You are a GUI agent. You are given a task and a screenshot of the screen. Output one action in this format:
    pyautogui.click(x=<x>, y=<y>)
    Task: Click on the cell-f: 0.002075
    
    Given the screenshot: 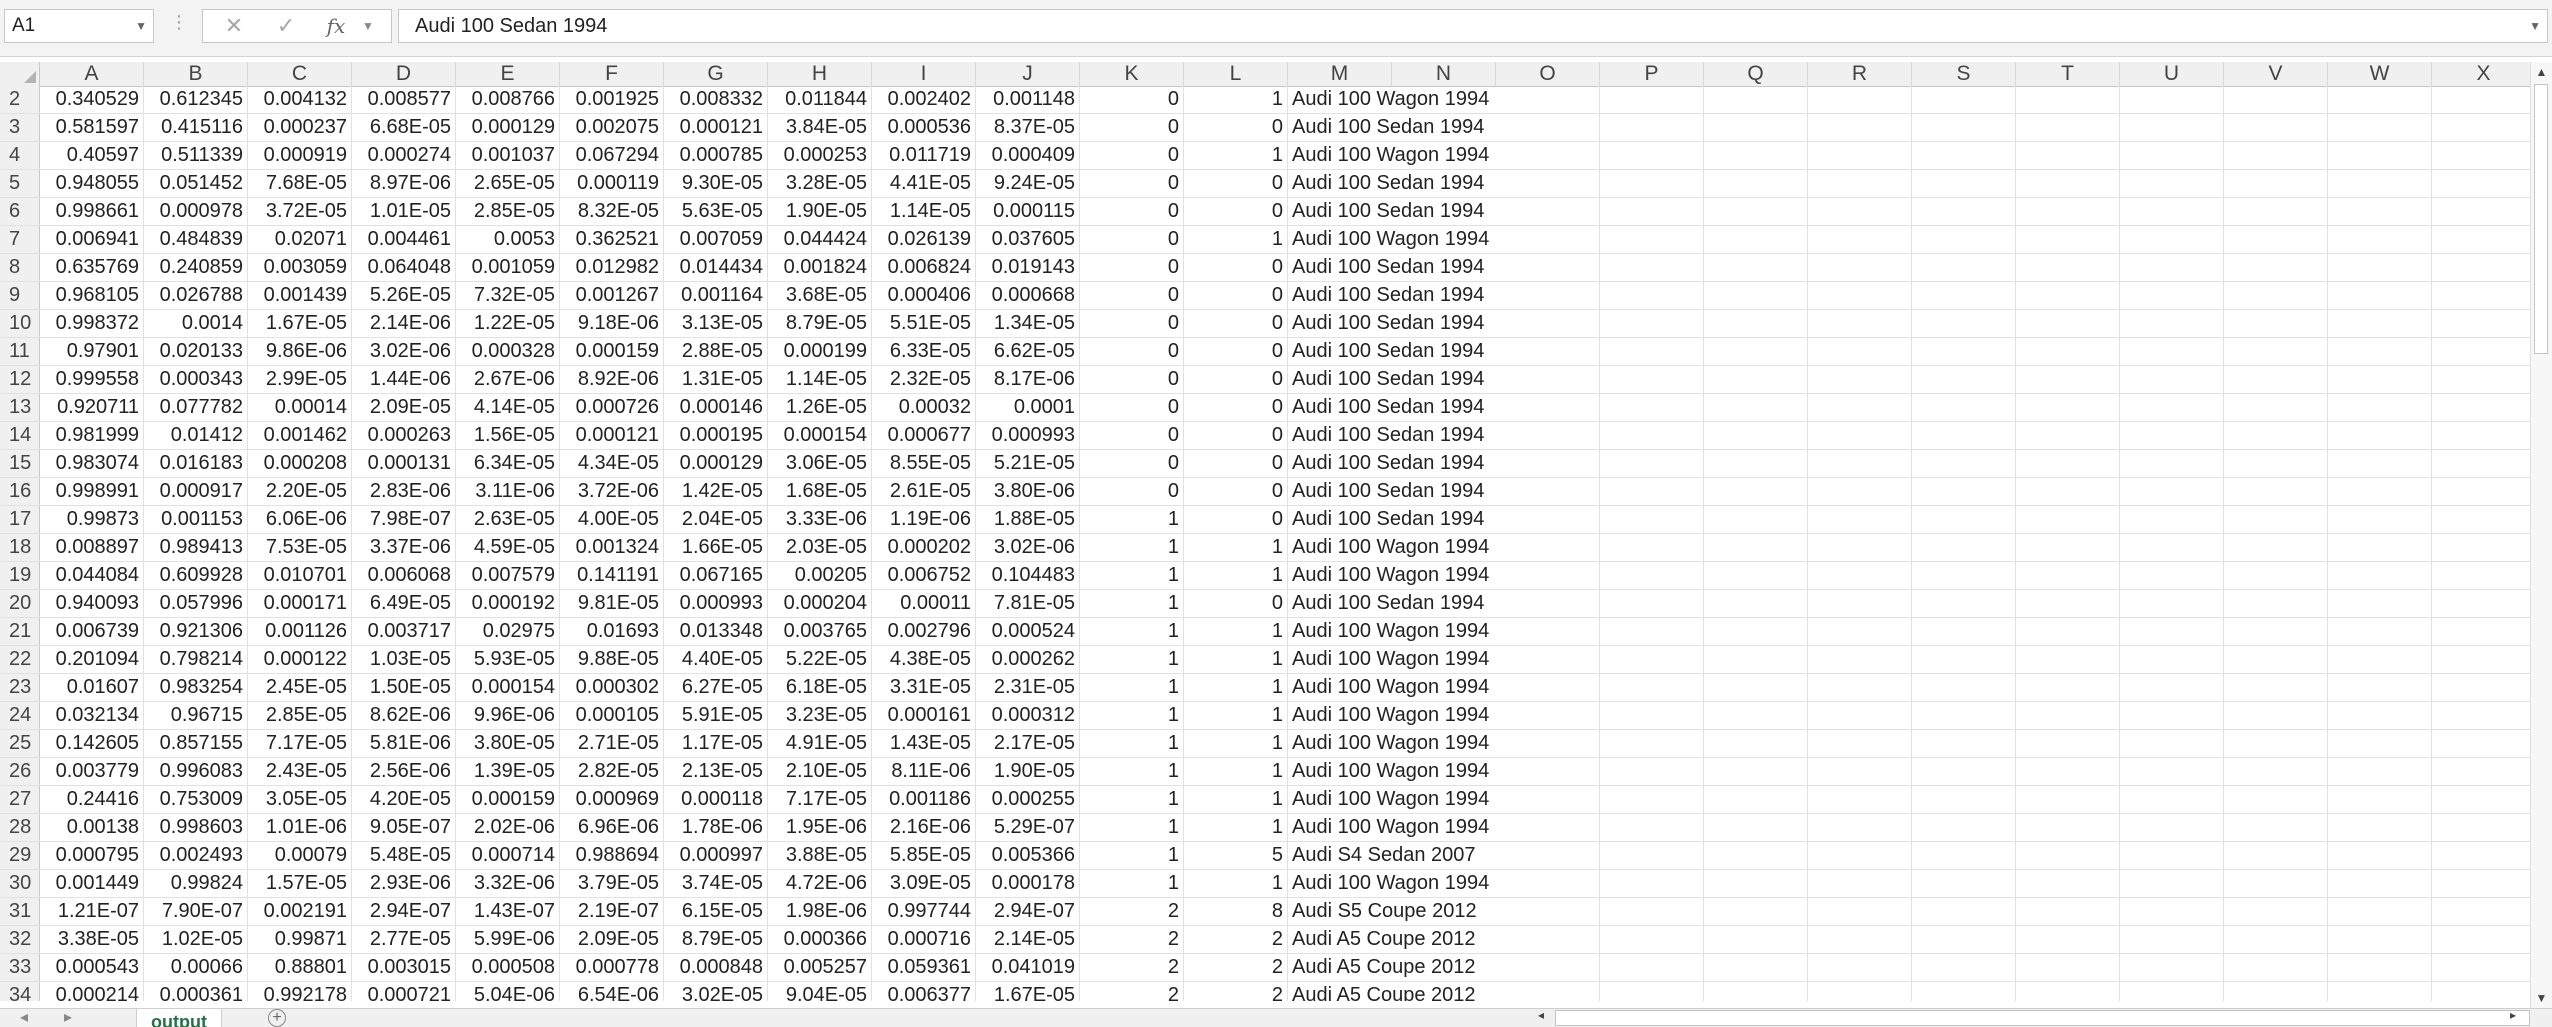 What is the action you would take?
    pyautogui.click(x=612, y=127)
    